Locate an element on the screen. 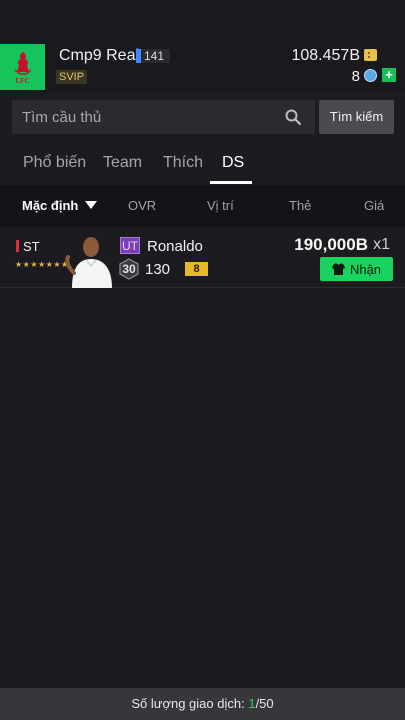 Image resolution: width=405 pixels, height=720 pixels. tab-team: Team is located at coordinates (122, 163).